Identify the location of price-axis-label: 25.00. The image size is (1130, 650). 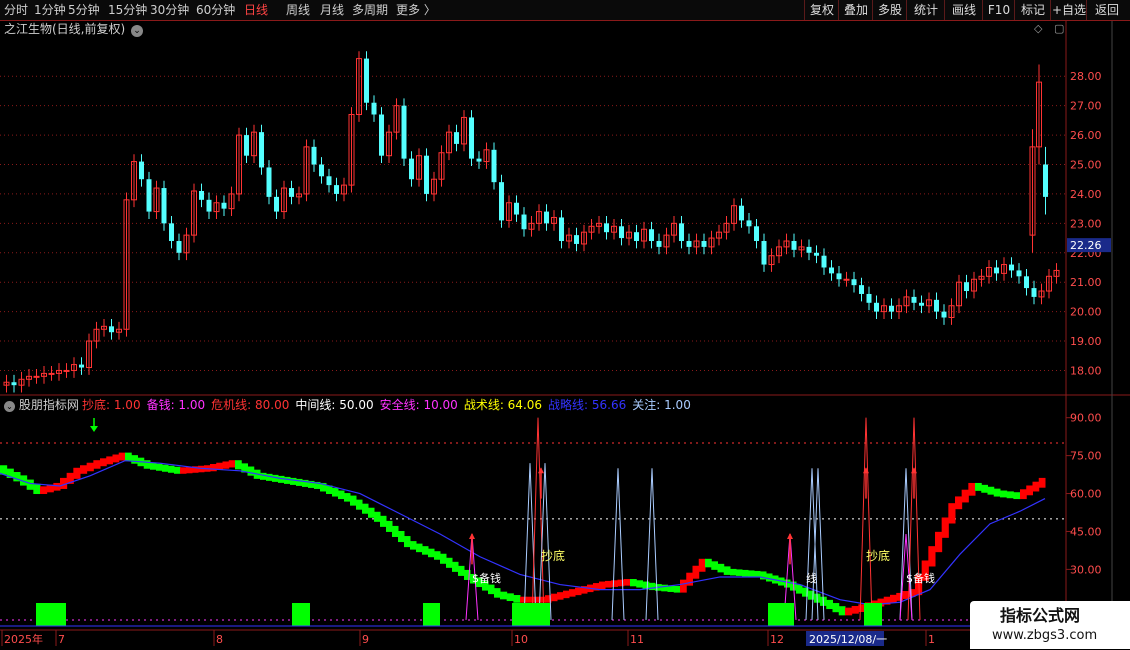
(1086, 165).